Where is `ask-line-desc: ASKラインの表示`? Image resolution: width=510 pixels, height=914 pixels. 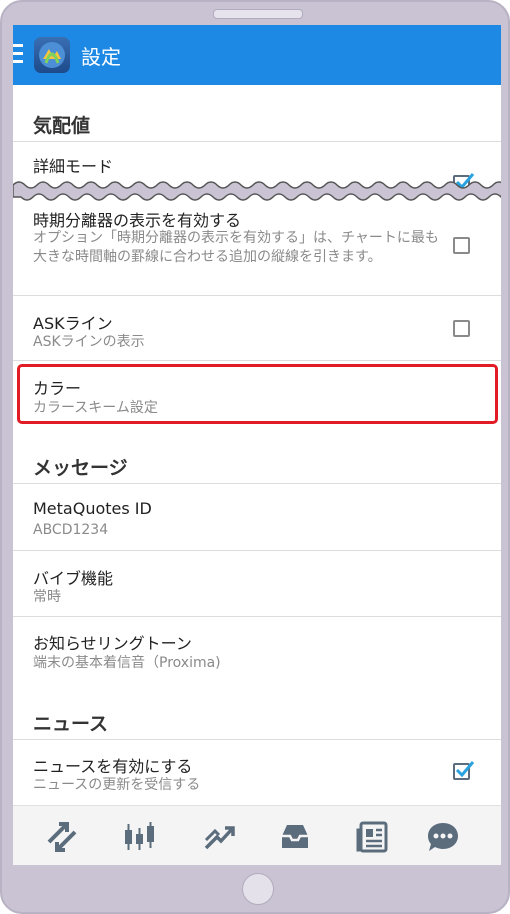
ask-line-desc: ASKラインの表示 is located at coordinates (89, 342).